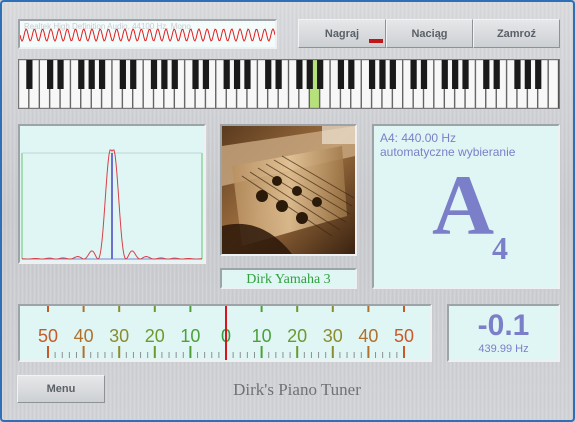 The image size is (575, 422). I want to click on piano-name-field: Dirk Yamaha 3, so click(288, 278).